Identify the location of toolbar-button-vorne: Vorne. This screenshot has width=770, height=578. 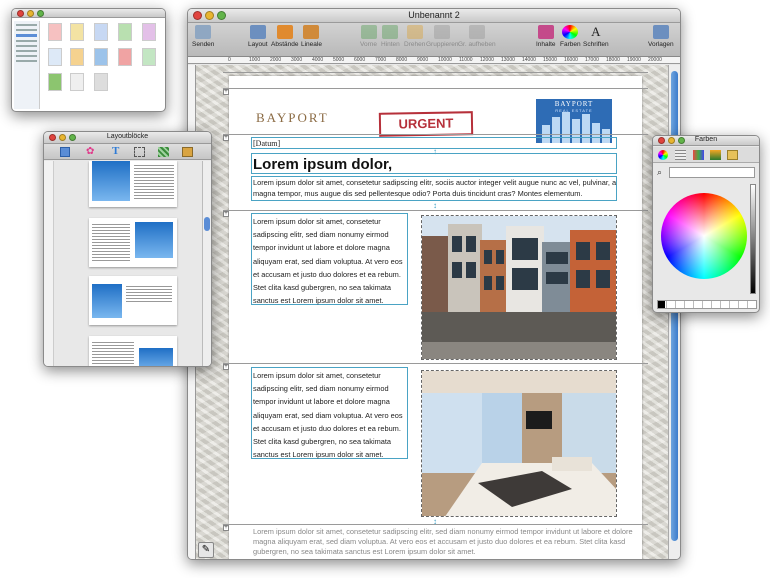
(368, 36).